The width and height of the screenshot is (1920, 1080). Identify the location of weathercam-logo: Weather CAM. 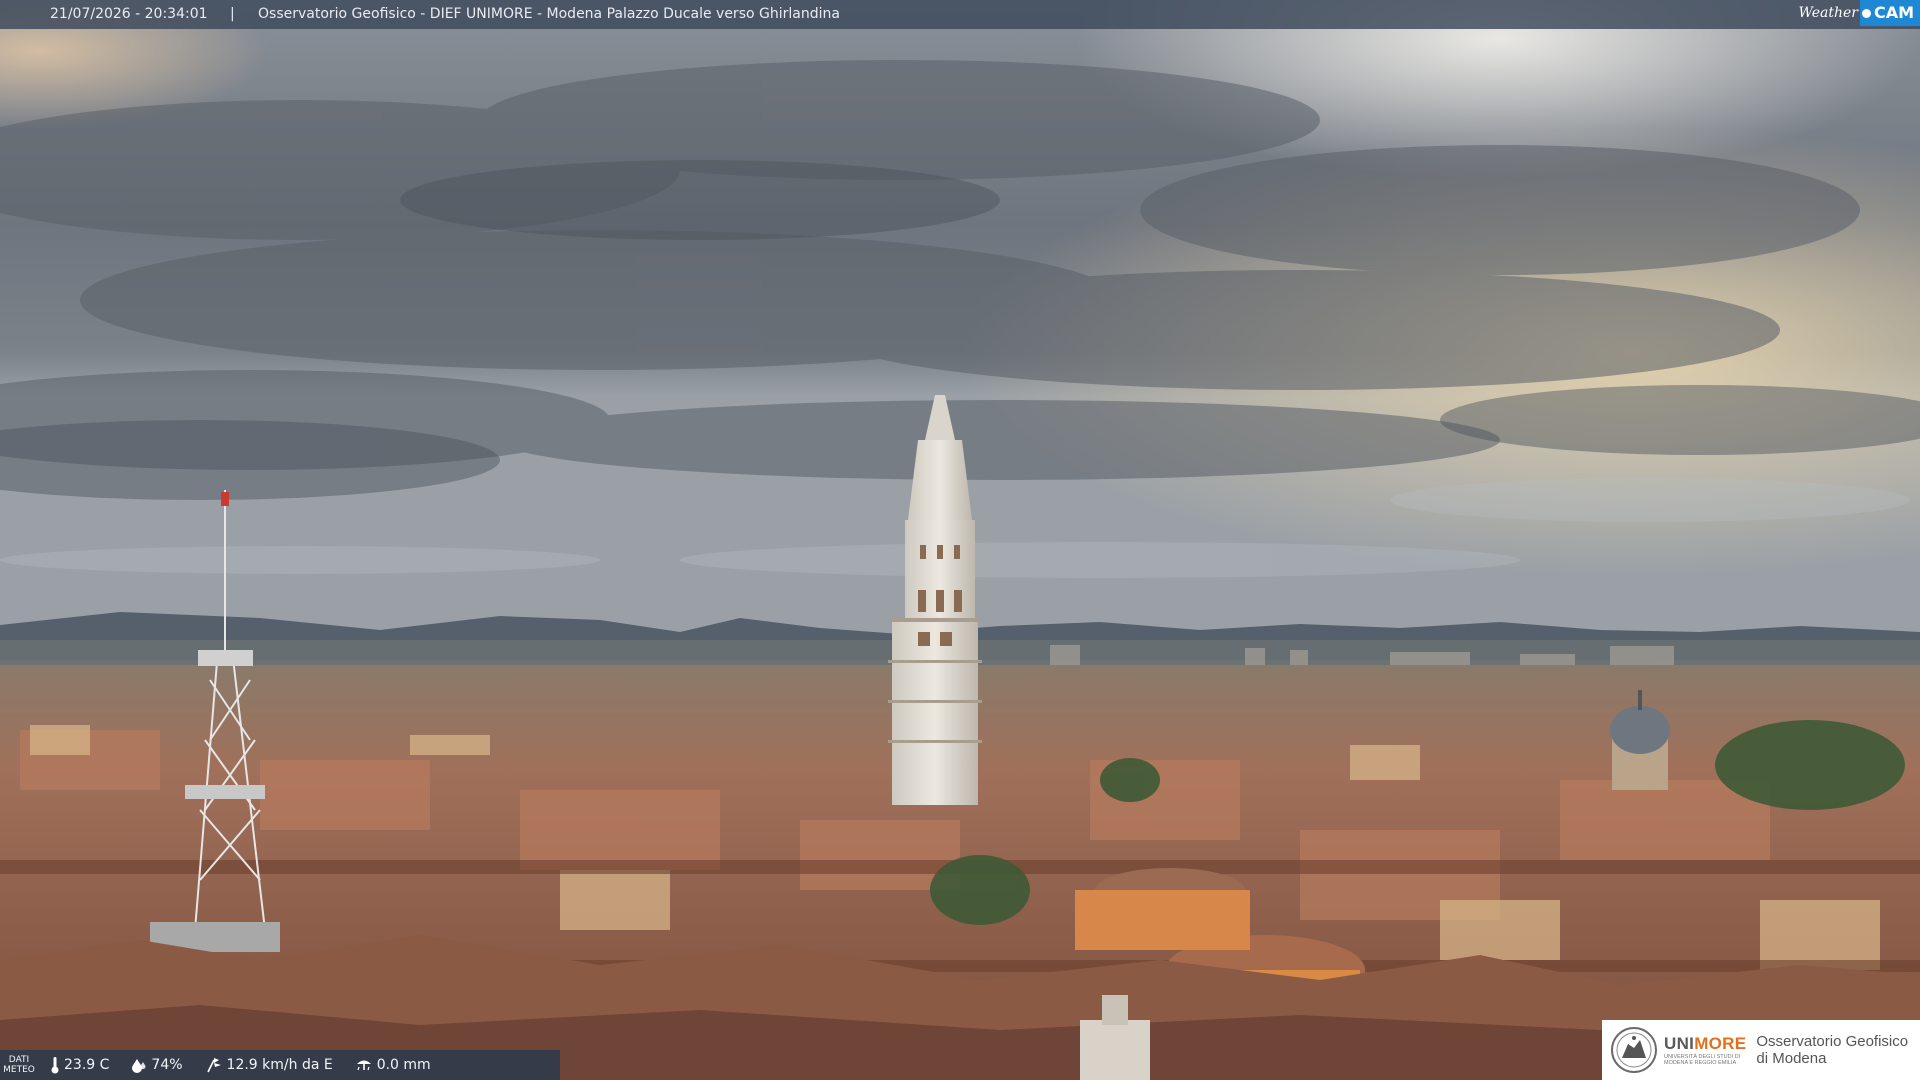
(1859, 13).